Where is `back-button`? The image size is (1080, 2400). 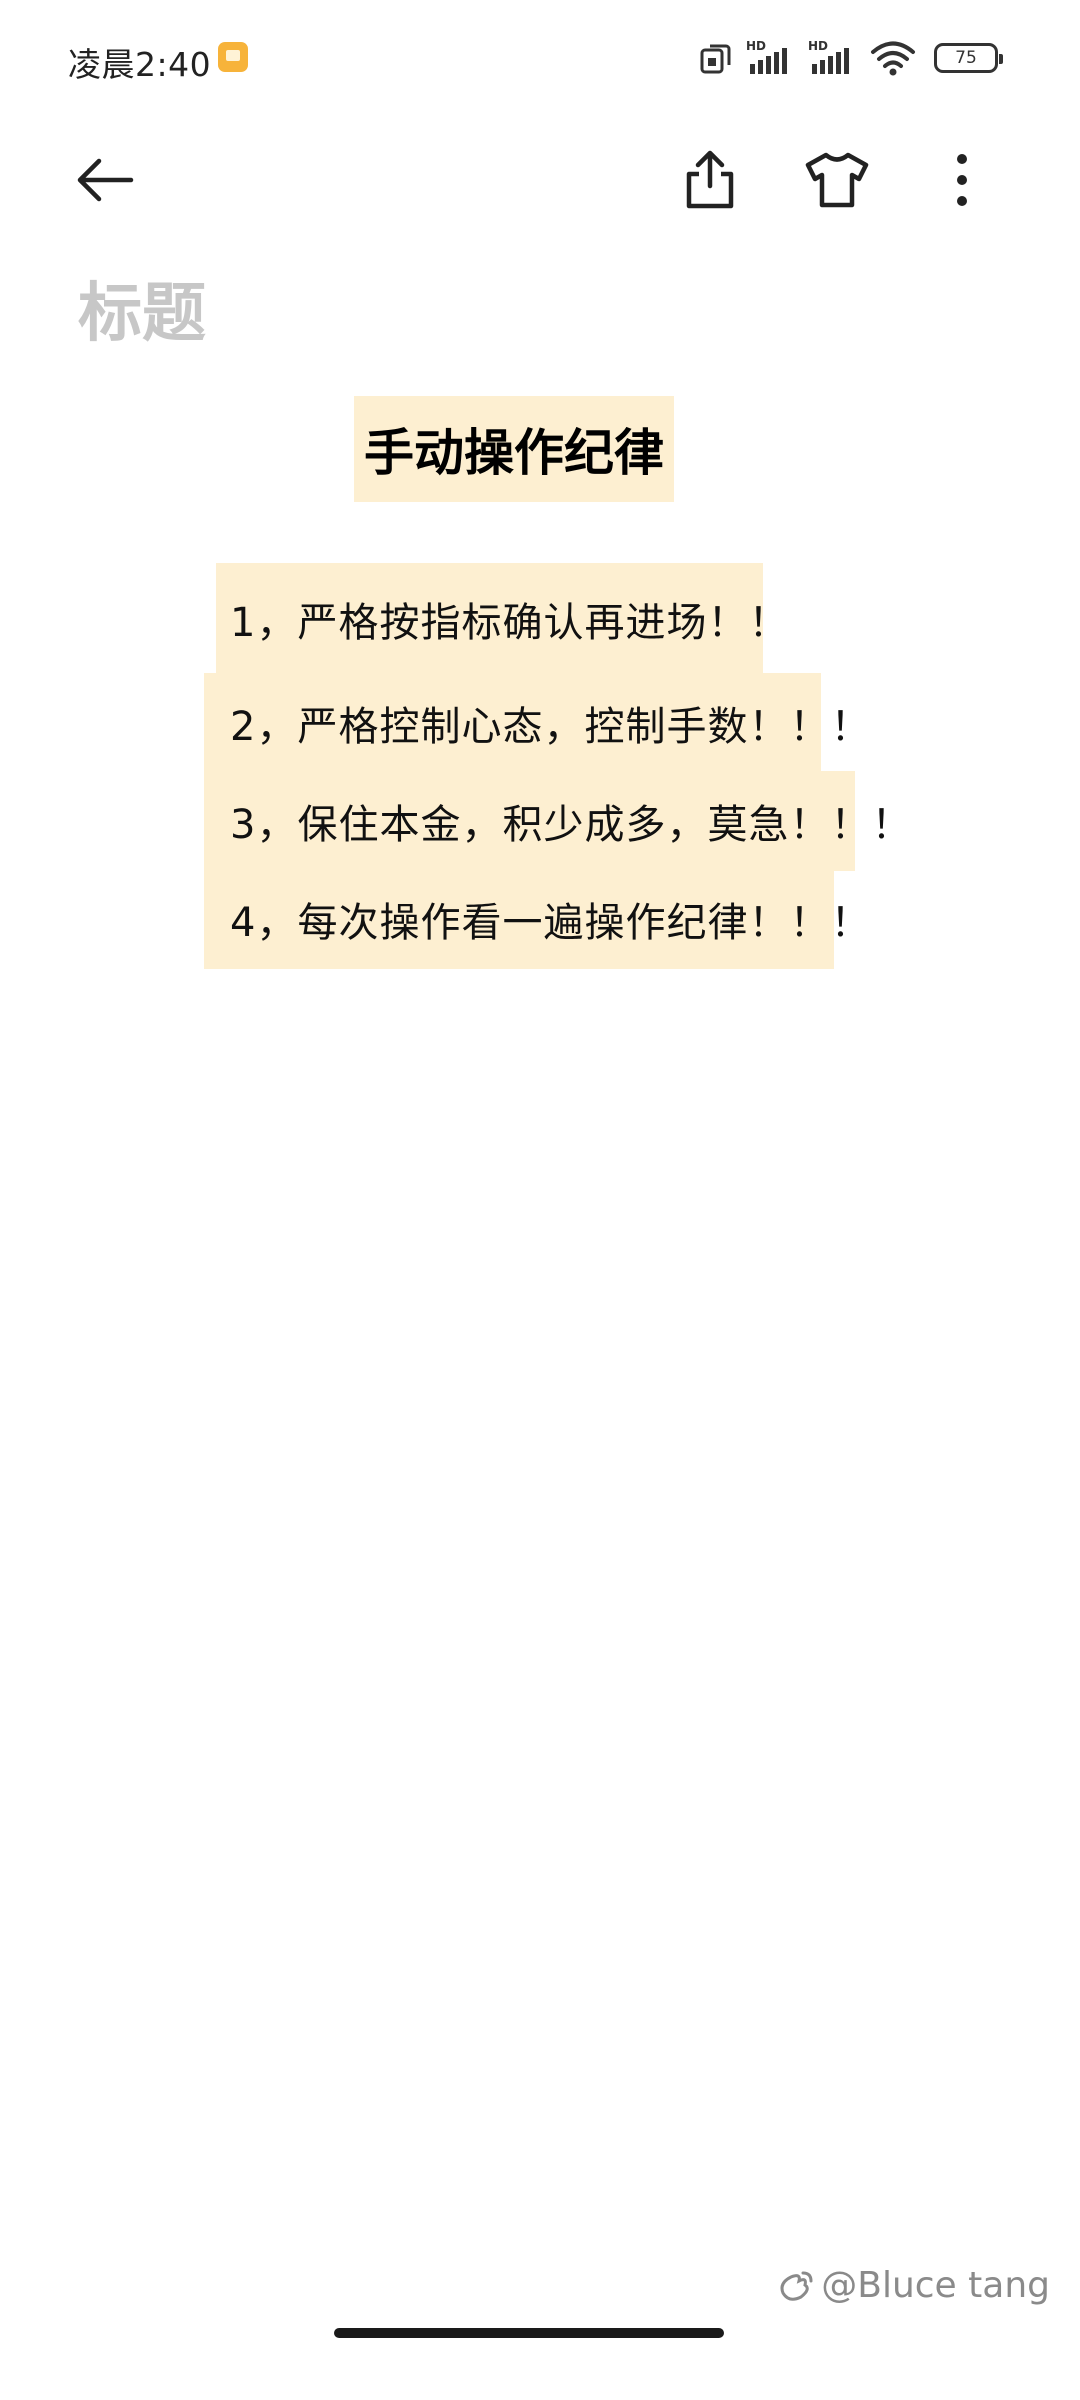 back-button is located at coordinates (105, 180).